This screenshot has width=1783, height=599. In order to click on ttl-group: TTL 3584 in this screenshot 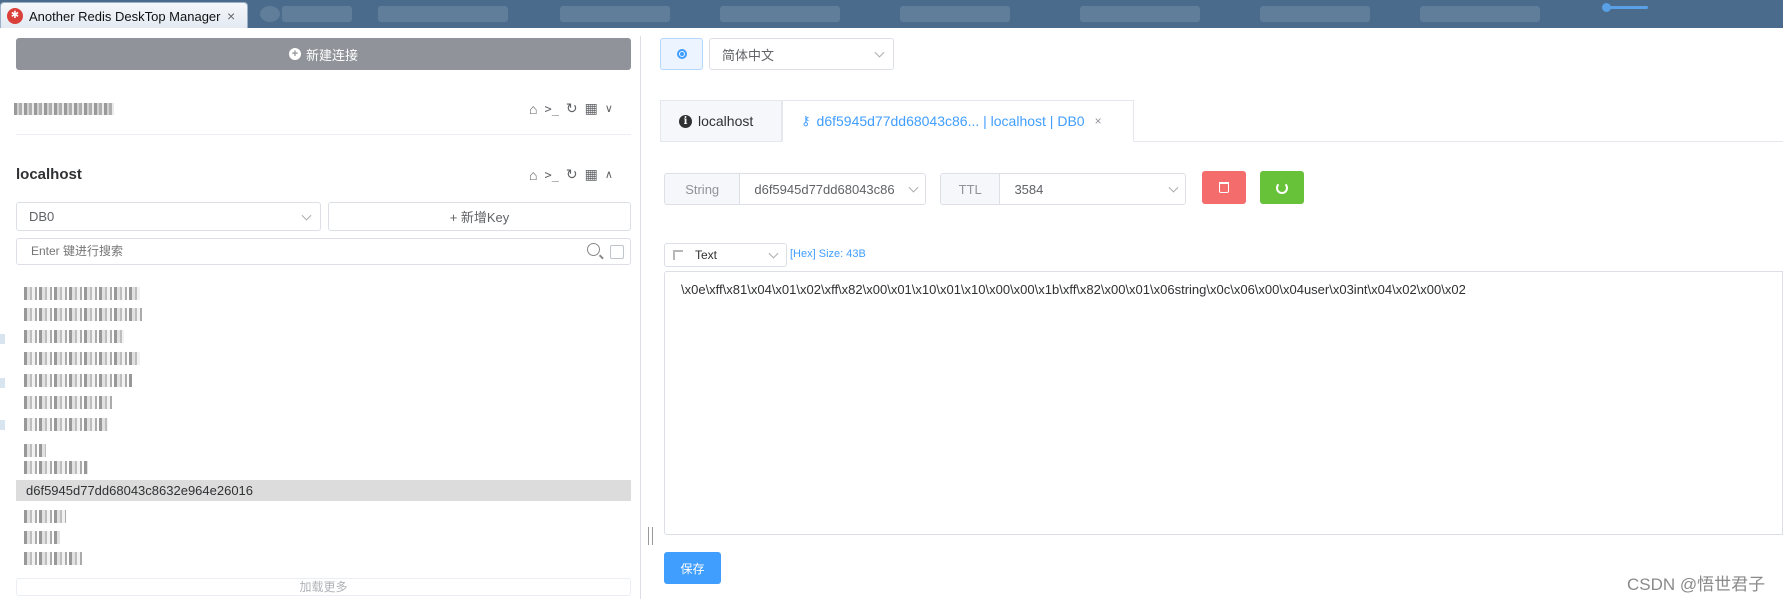, I will do `click(1063, 189)`.